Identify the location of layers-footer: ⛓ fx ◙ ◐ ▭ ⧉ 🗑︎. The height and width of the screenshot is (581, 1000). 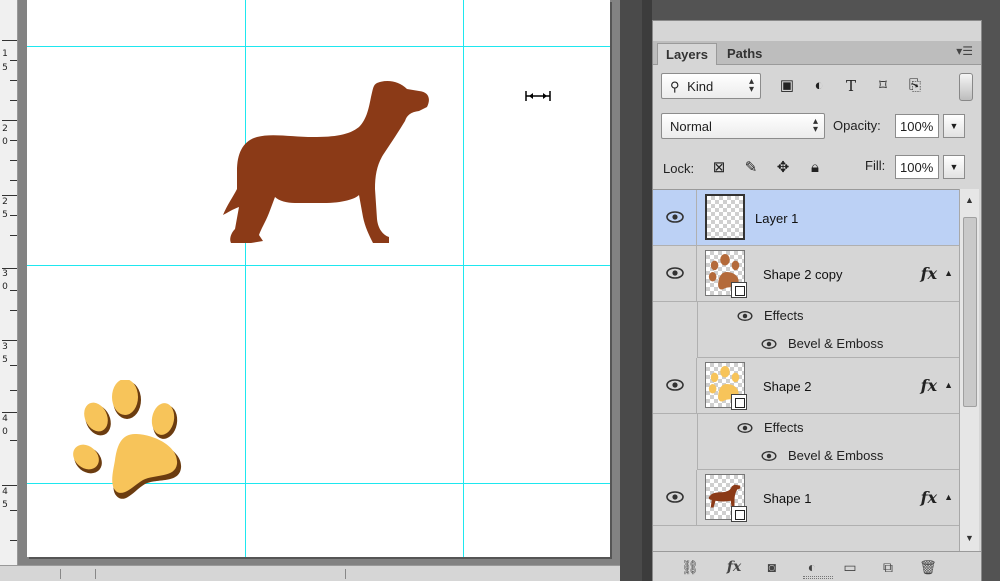
(817, 566).